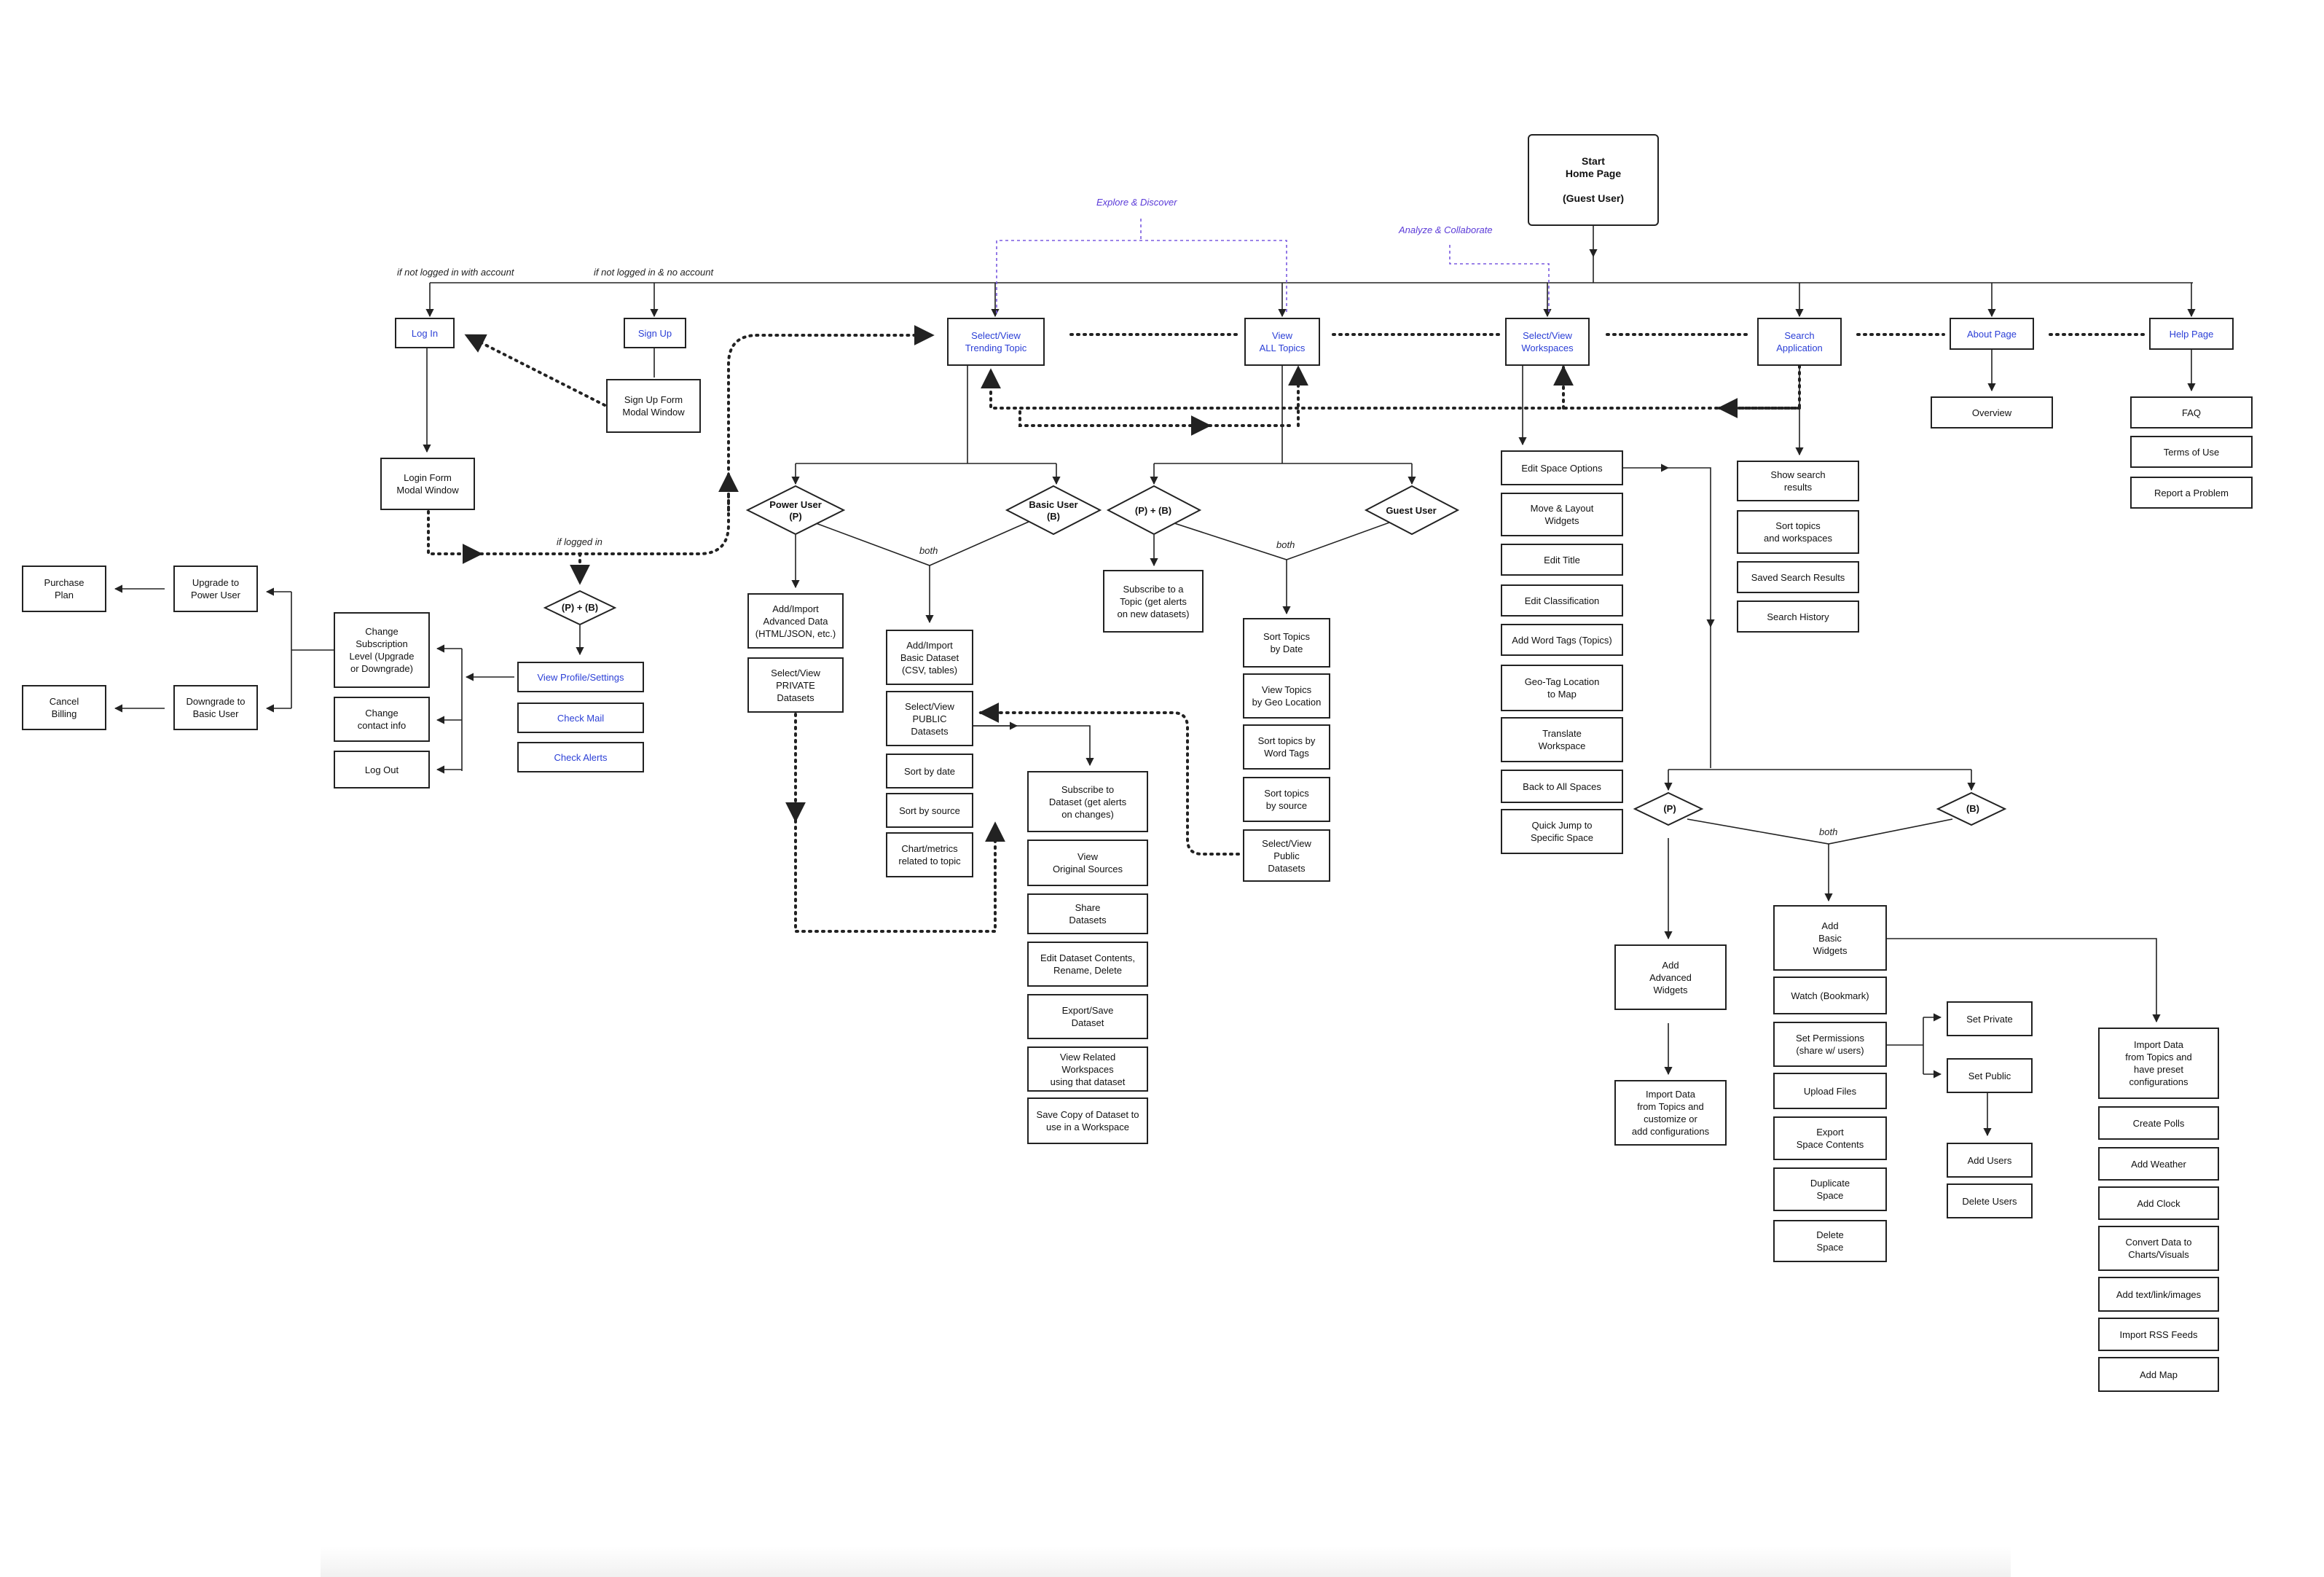 Image resolution: width=2324 pixels, height=1577 pixels. What do you see at coordinates (1562, 468) in the screenshot?
I see `edit-space-options: Edit Space Options` at bounding box center [1562, 468].